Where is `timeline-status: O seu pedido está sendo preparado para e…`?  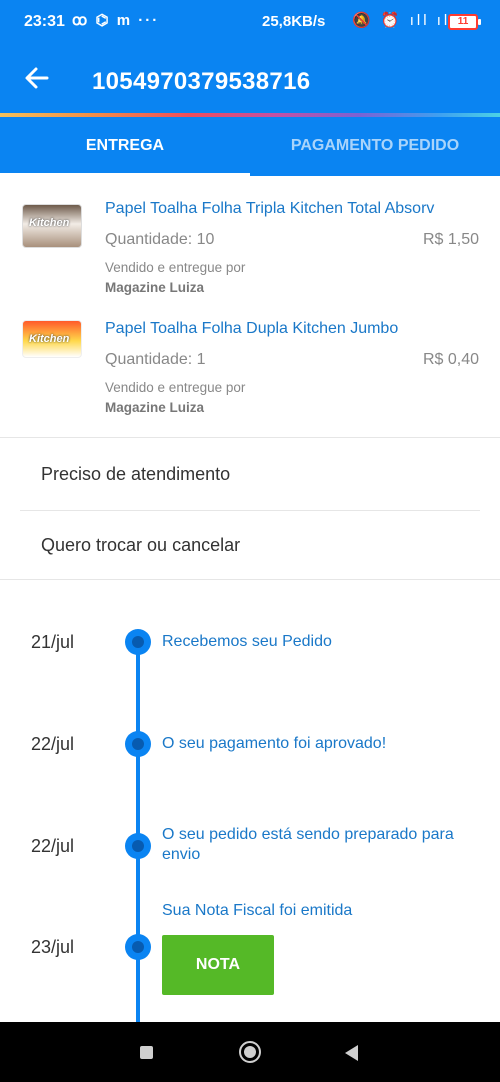
timeline-status: O seu pedido está sendo preparado para e… is located at coordinates (308, 844).